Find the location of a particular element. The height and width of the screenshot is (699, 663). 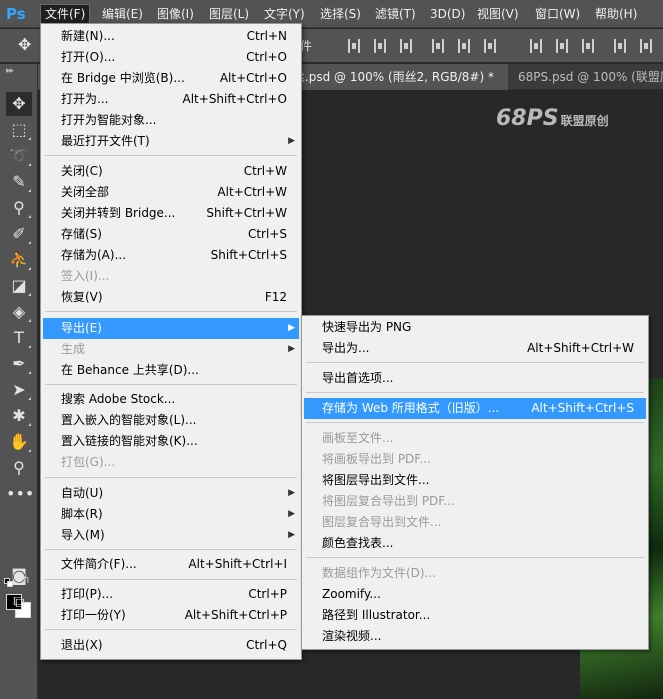

watermark-subtext: 联盟原创 is located at coordinates (584, 121).